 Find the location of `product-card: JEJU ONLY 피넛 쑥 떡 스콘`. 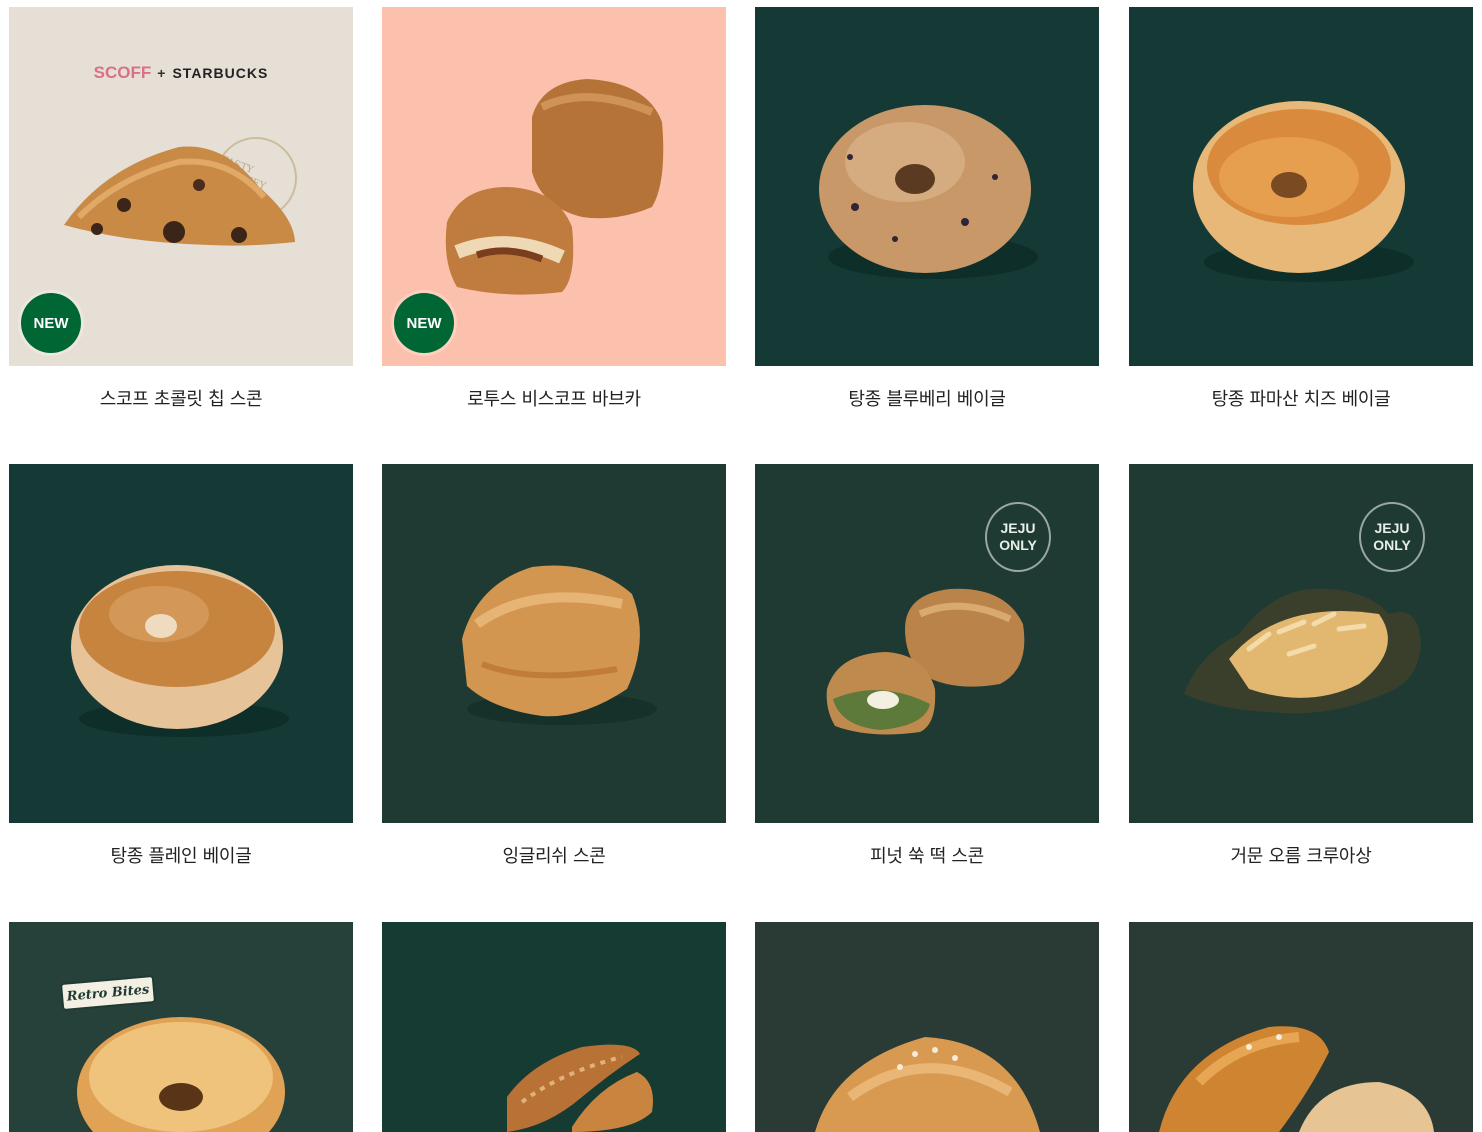

product-card: JEJU ONLY 피넛 쑥 떡 스콘 is located at coordinates (927, 665).